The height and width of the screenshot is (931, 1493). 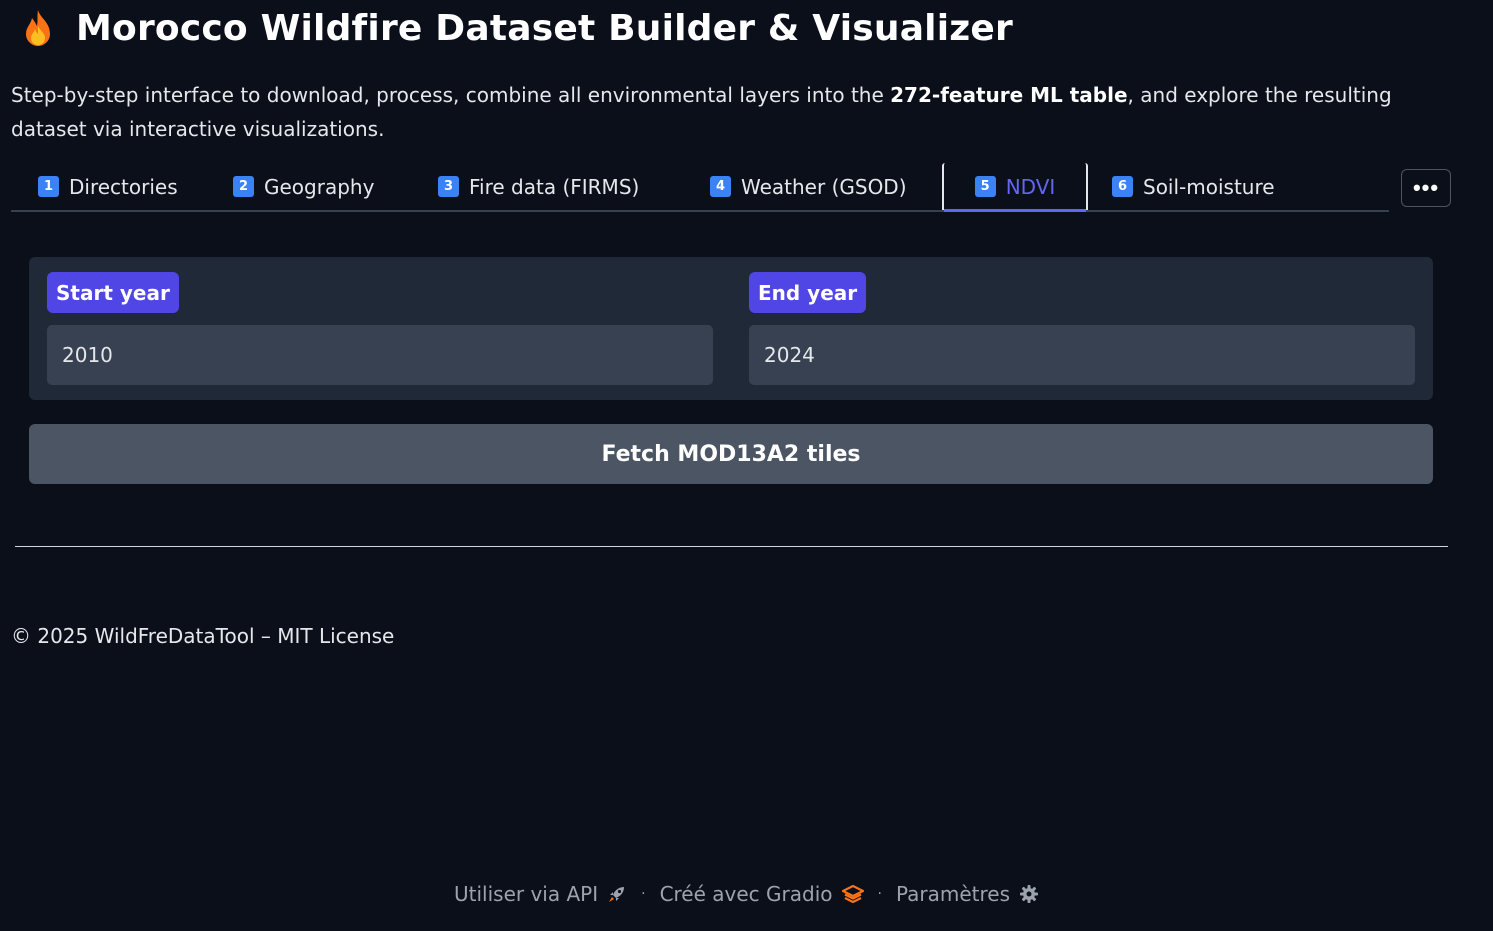 I want to click on settings-link: Paramètres, so click(x=967, y=894).